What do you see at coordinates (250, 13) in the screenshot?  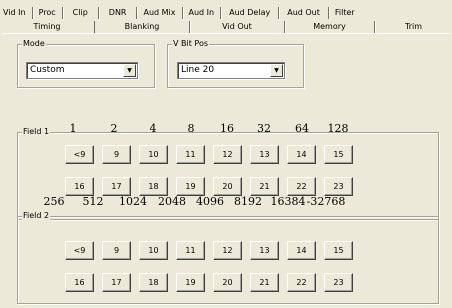 I see `tab-aud-delay: Aud Delay` at bounding box center [250, 13].